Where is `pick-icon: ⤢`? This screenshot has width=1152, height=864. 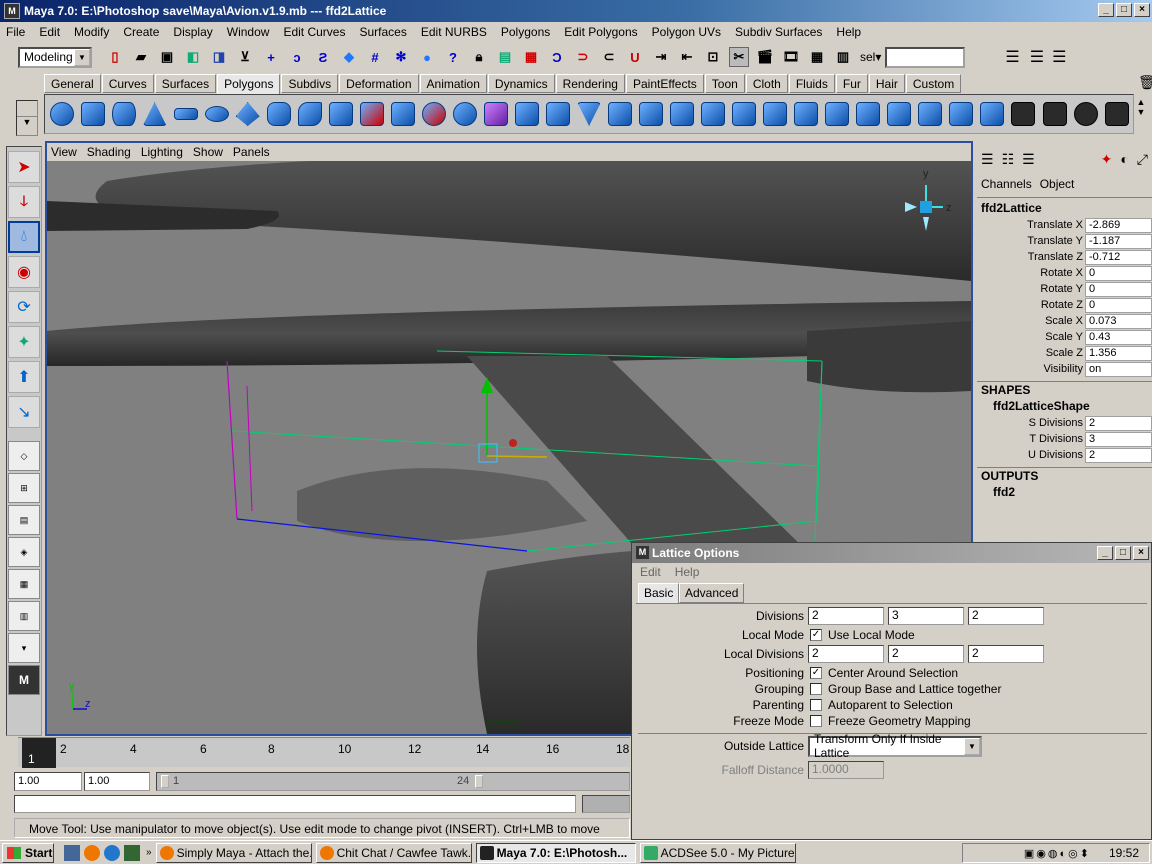
pick-icon: ⤢ is located at coordinates (1144, 159).